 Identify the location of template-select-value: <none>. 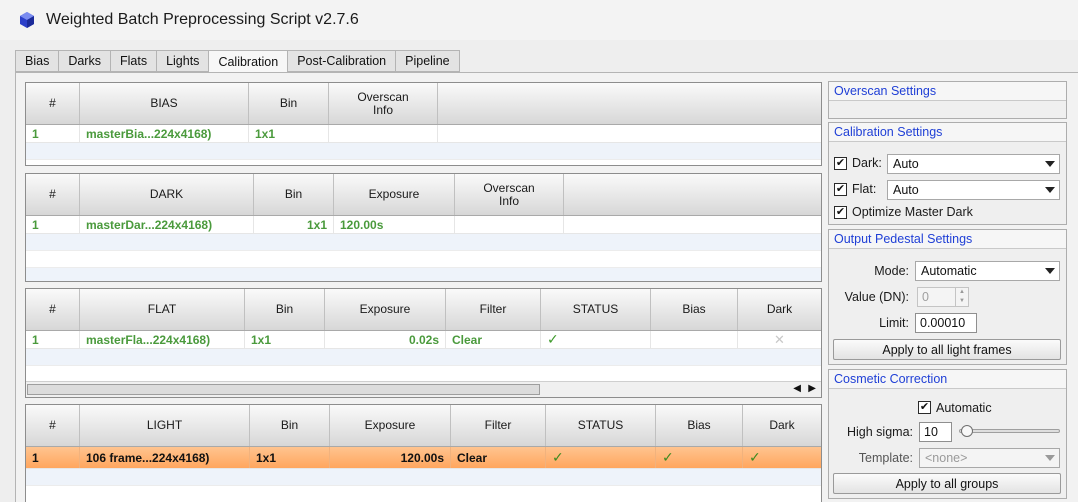
(946, 458).